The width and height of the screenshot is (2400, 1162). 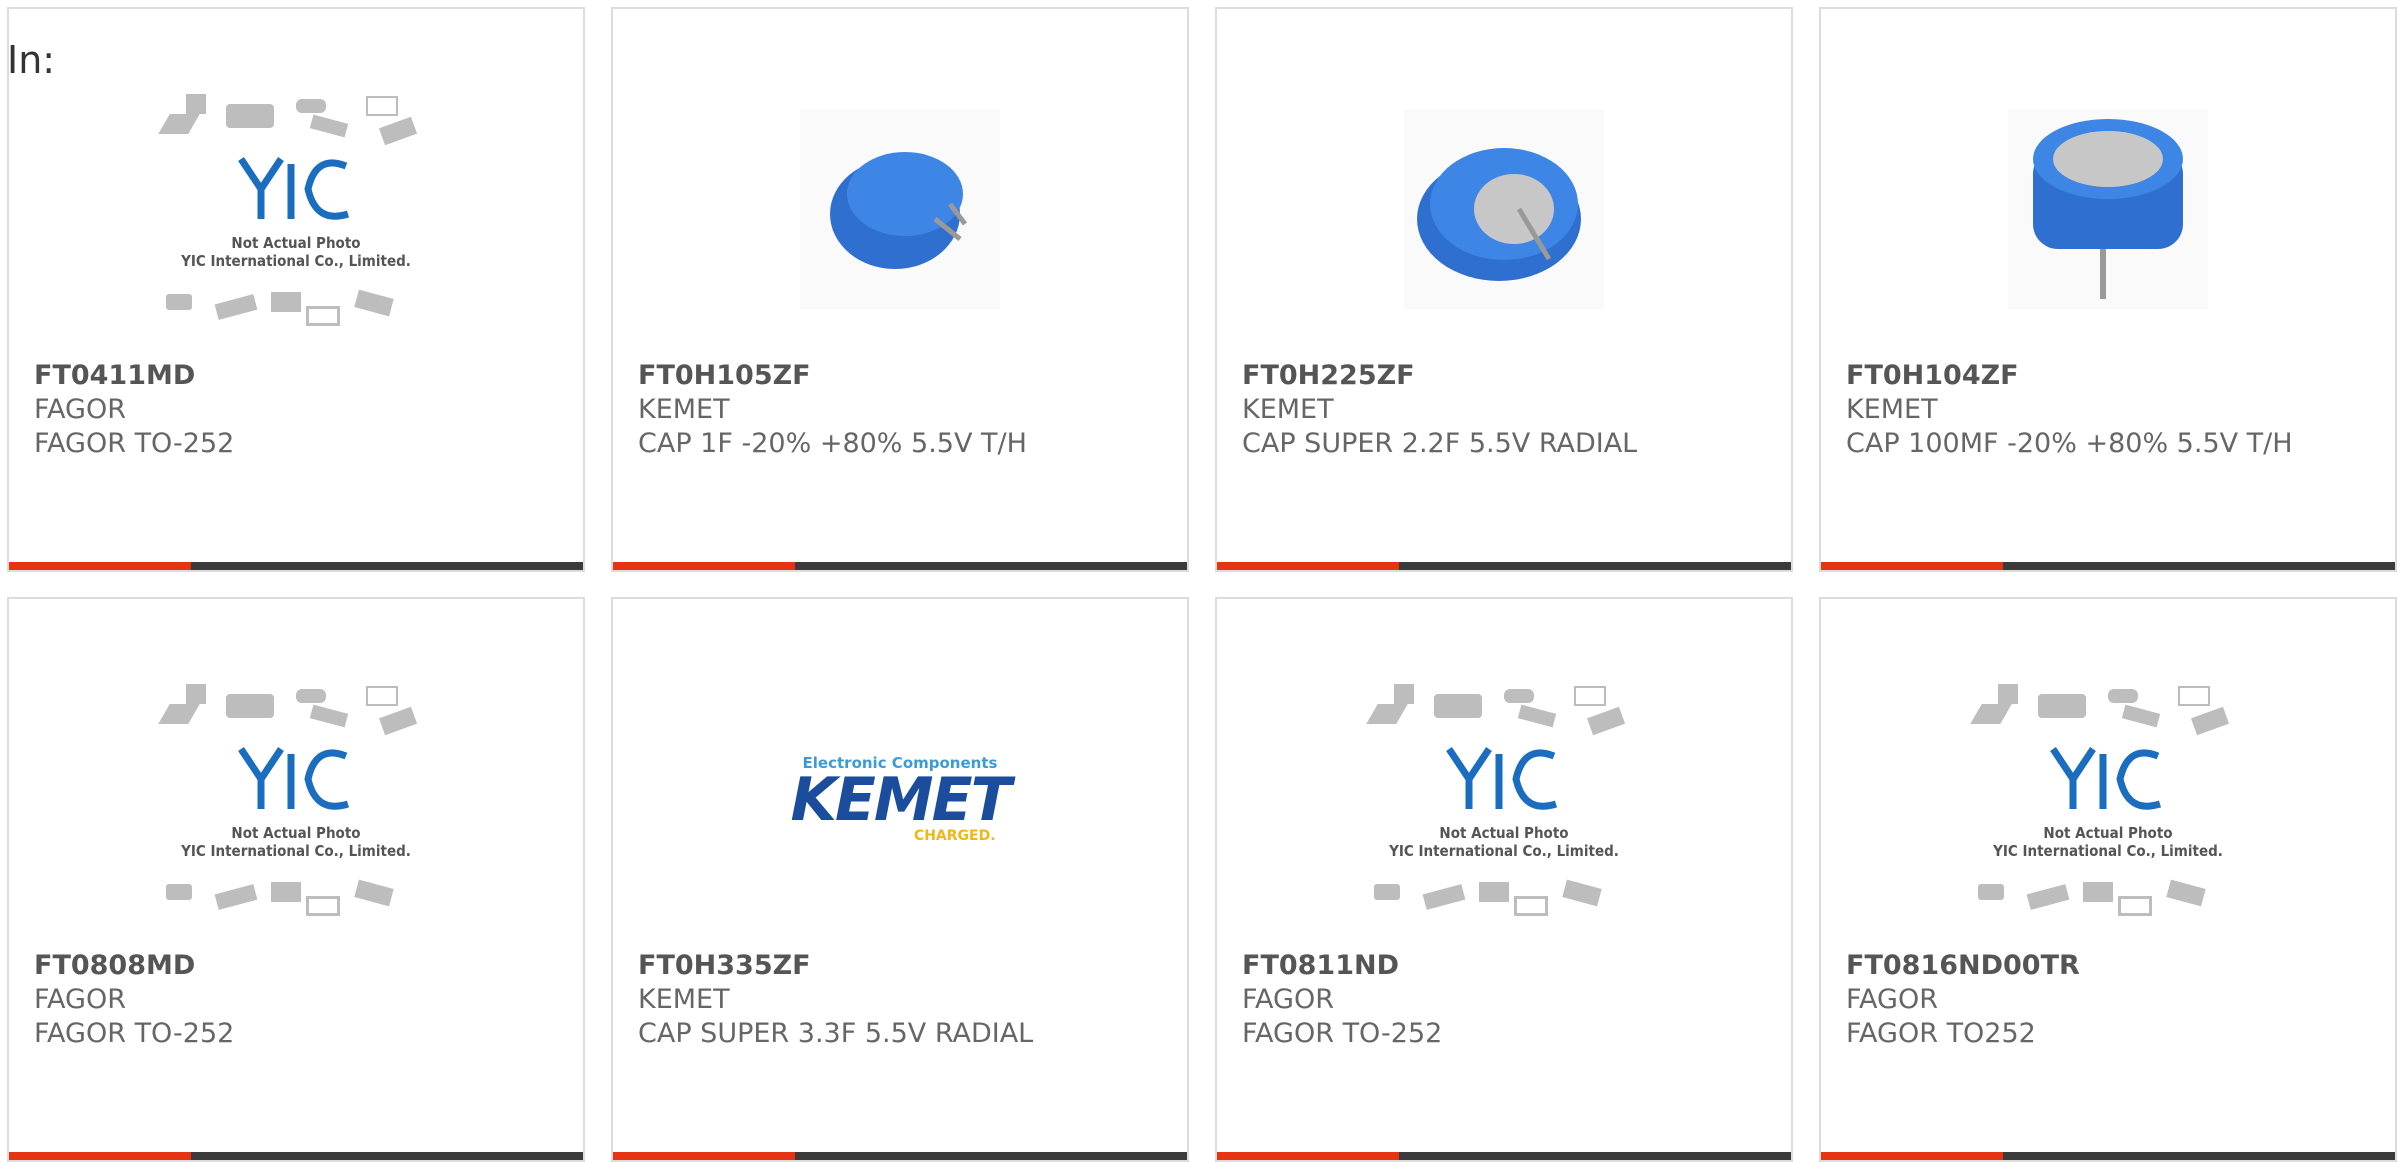 I want to click on supercap-upright-image, so click(x=2108, y=209).